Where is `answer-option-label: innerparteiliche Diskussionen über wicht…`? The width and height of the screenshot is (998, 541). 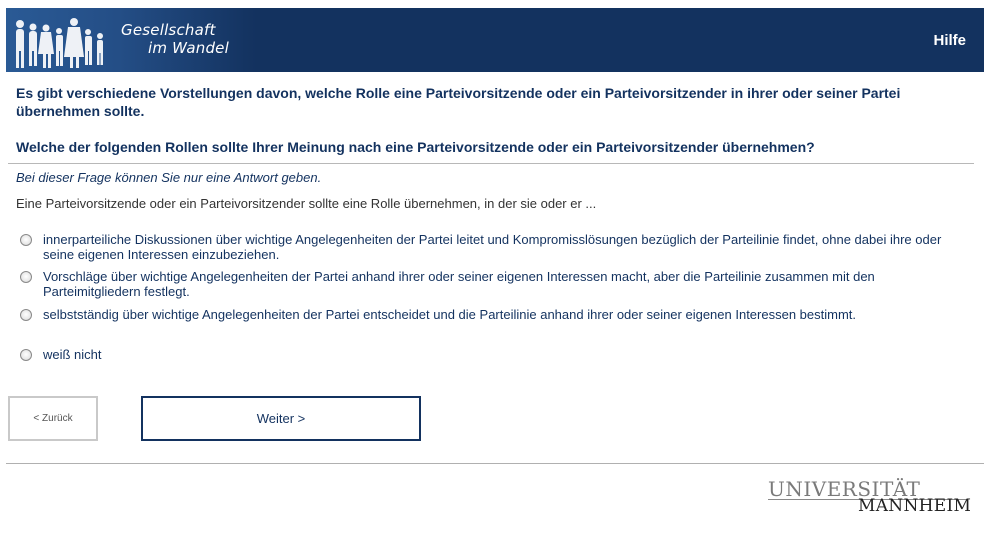 answer-option-label: innerparteiliche Diskussionen über wicht… is located at coordinates (492, 247).